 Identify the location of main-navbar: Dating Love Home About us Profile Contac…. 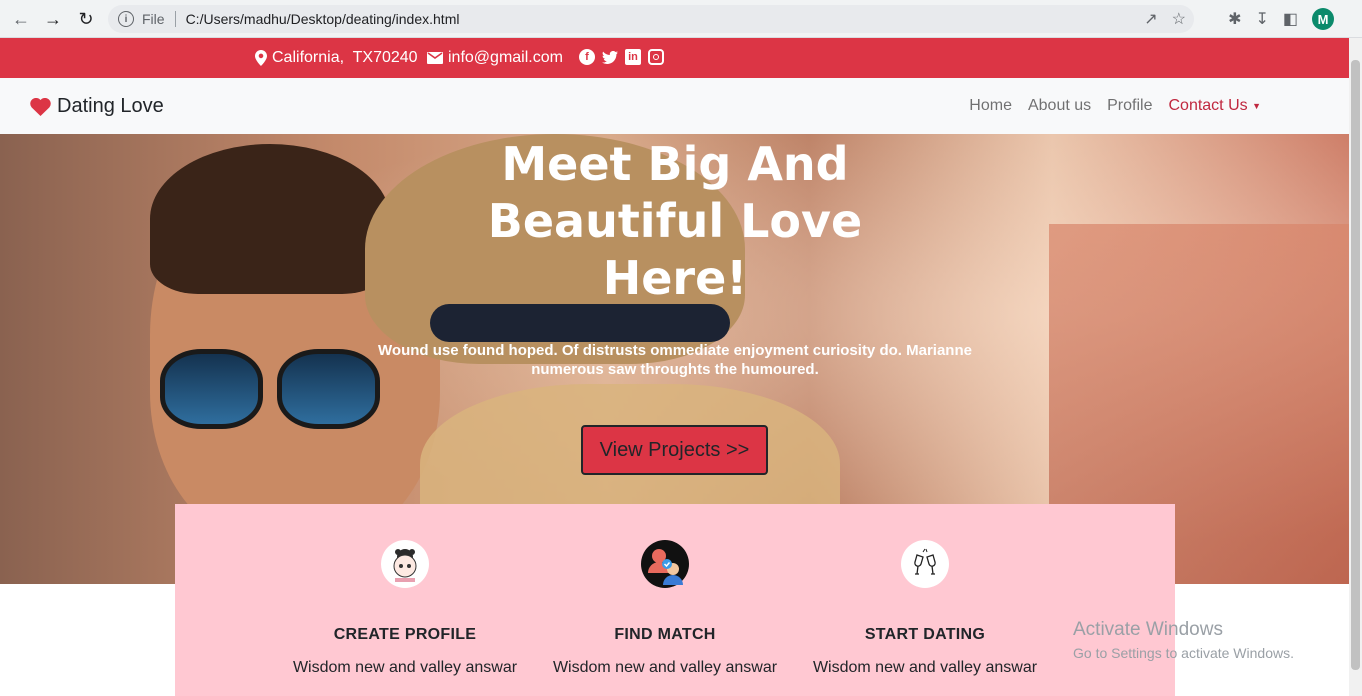
(674, 106).